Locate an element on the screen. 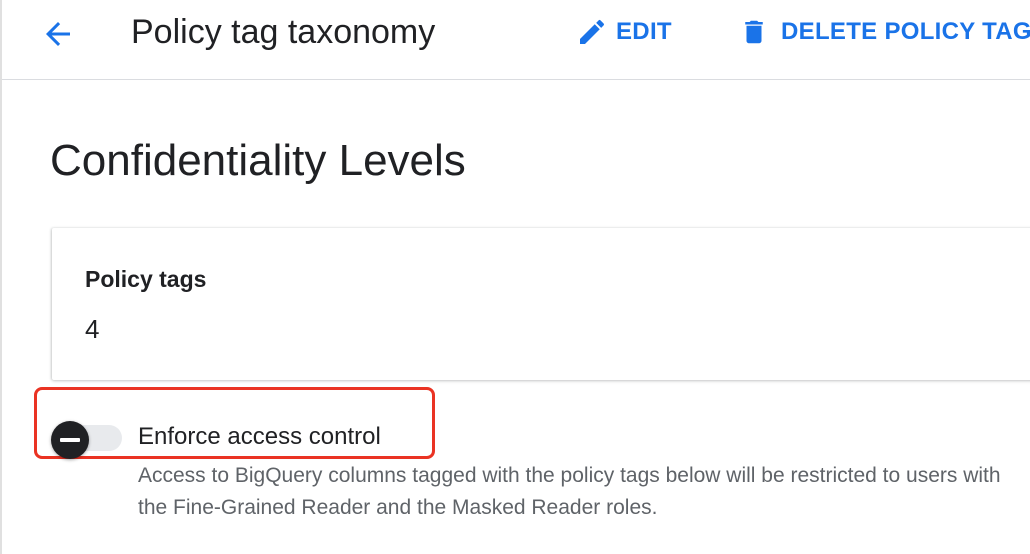 This screenshot has height=554, width=1030. delete-policy-tag-button: DELETE POLICY TAG T is located at coordinates (884, 32).